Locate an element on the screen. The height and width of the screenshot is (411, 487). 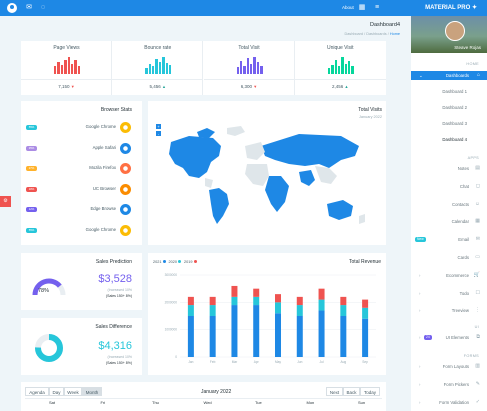
world-map is located at coordinates (267, 180).